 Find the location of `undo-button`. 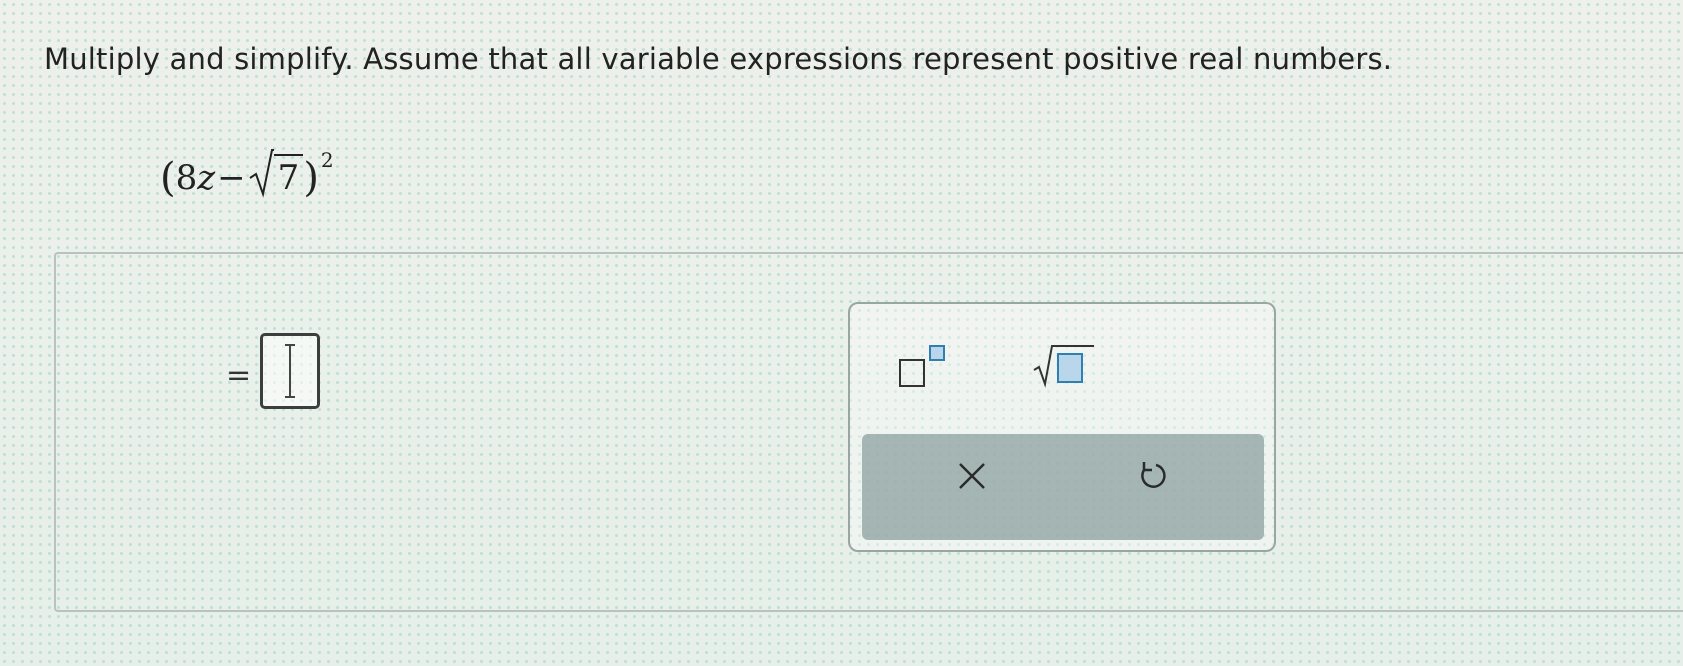

undo-button is located at coordinates (1152, 486).